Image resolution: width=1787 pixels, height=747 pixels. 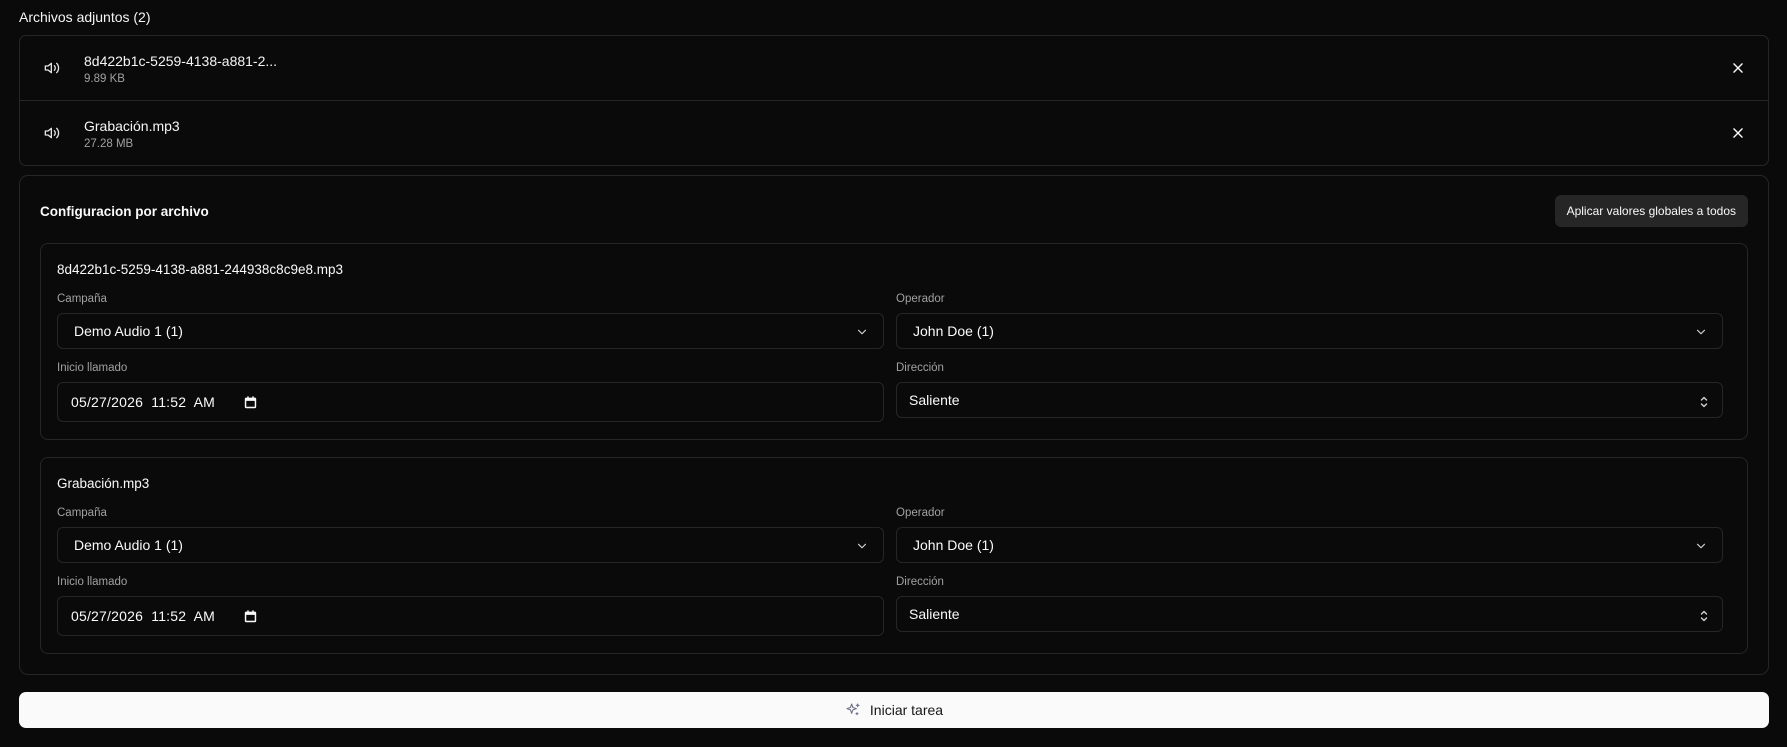 What do you see at coordinates (906, 710) in the screenshot?
I see `start-task-label: Iniciar tarea` at bounding box center [906, 710].